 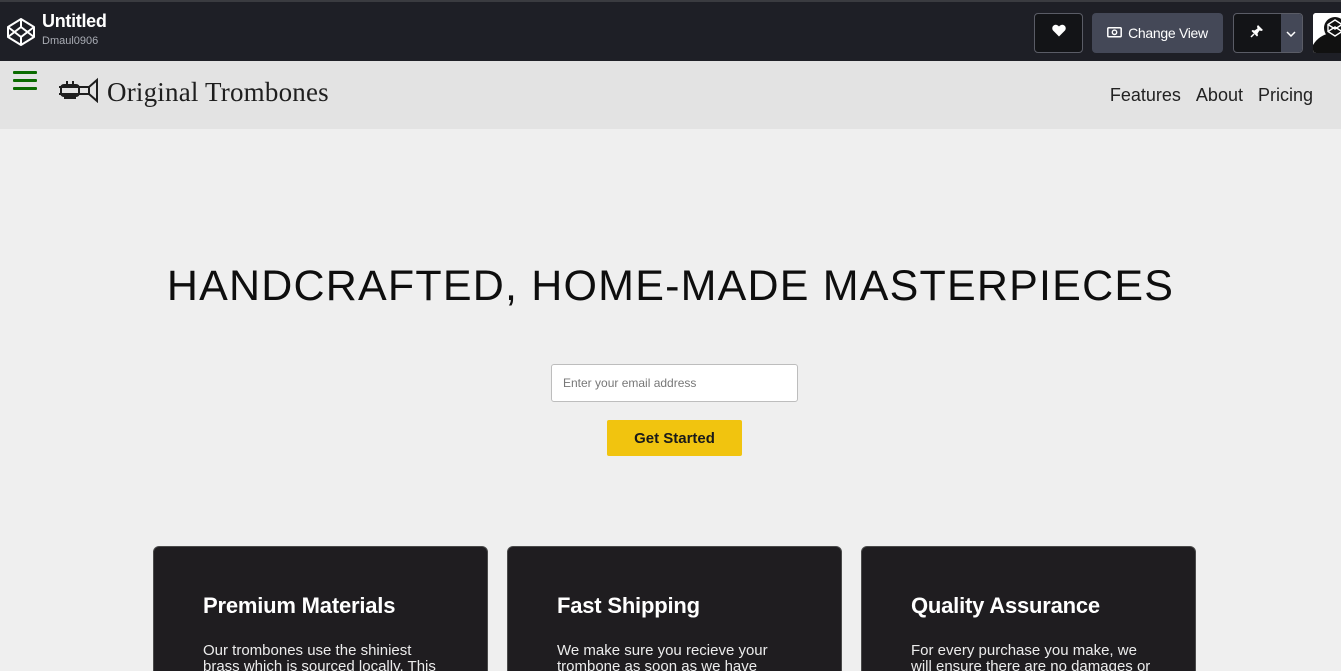 I want to click on feature-title: Fast Shipping, so click(x=628, y=605).